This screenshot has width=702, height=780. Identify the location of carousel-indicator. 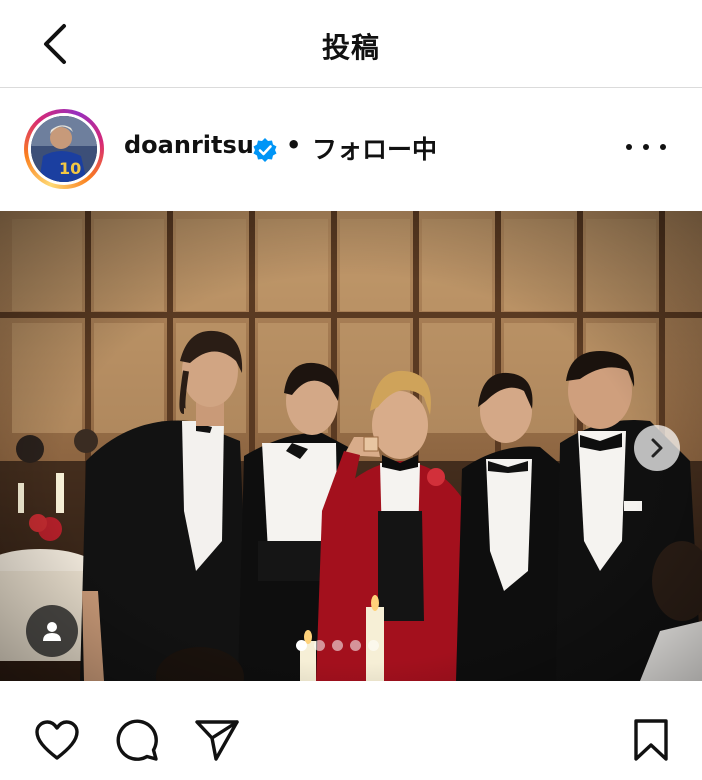
(337, 645).